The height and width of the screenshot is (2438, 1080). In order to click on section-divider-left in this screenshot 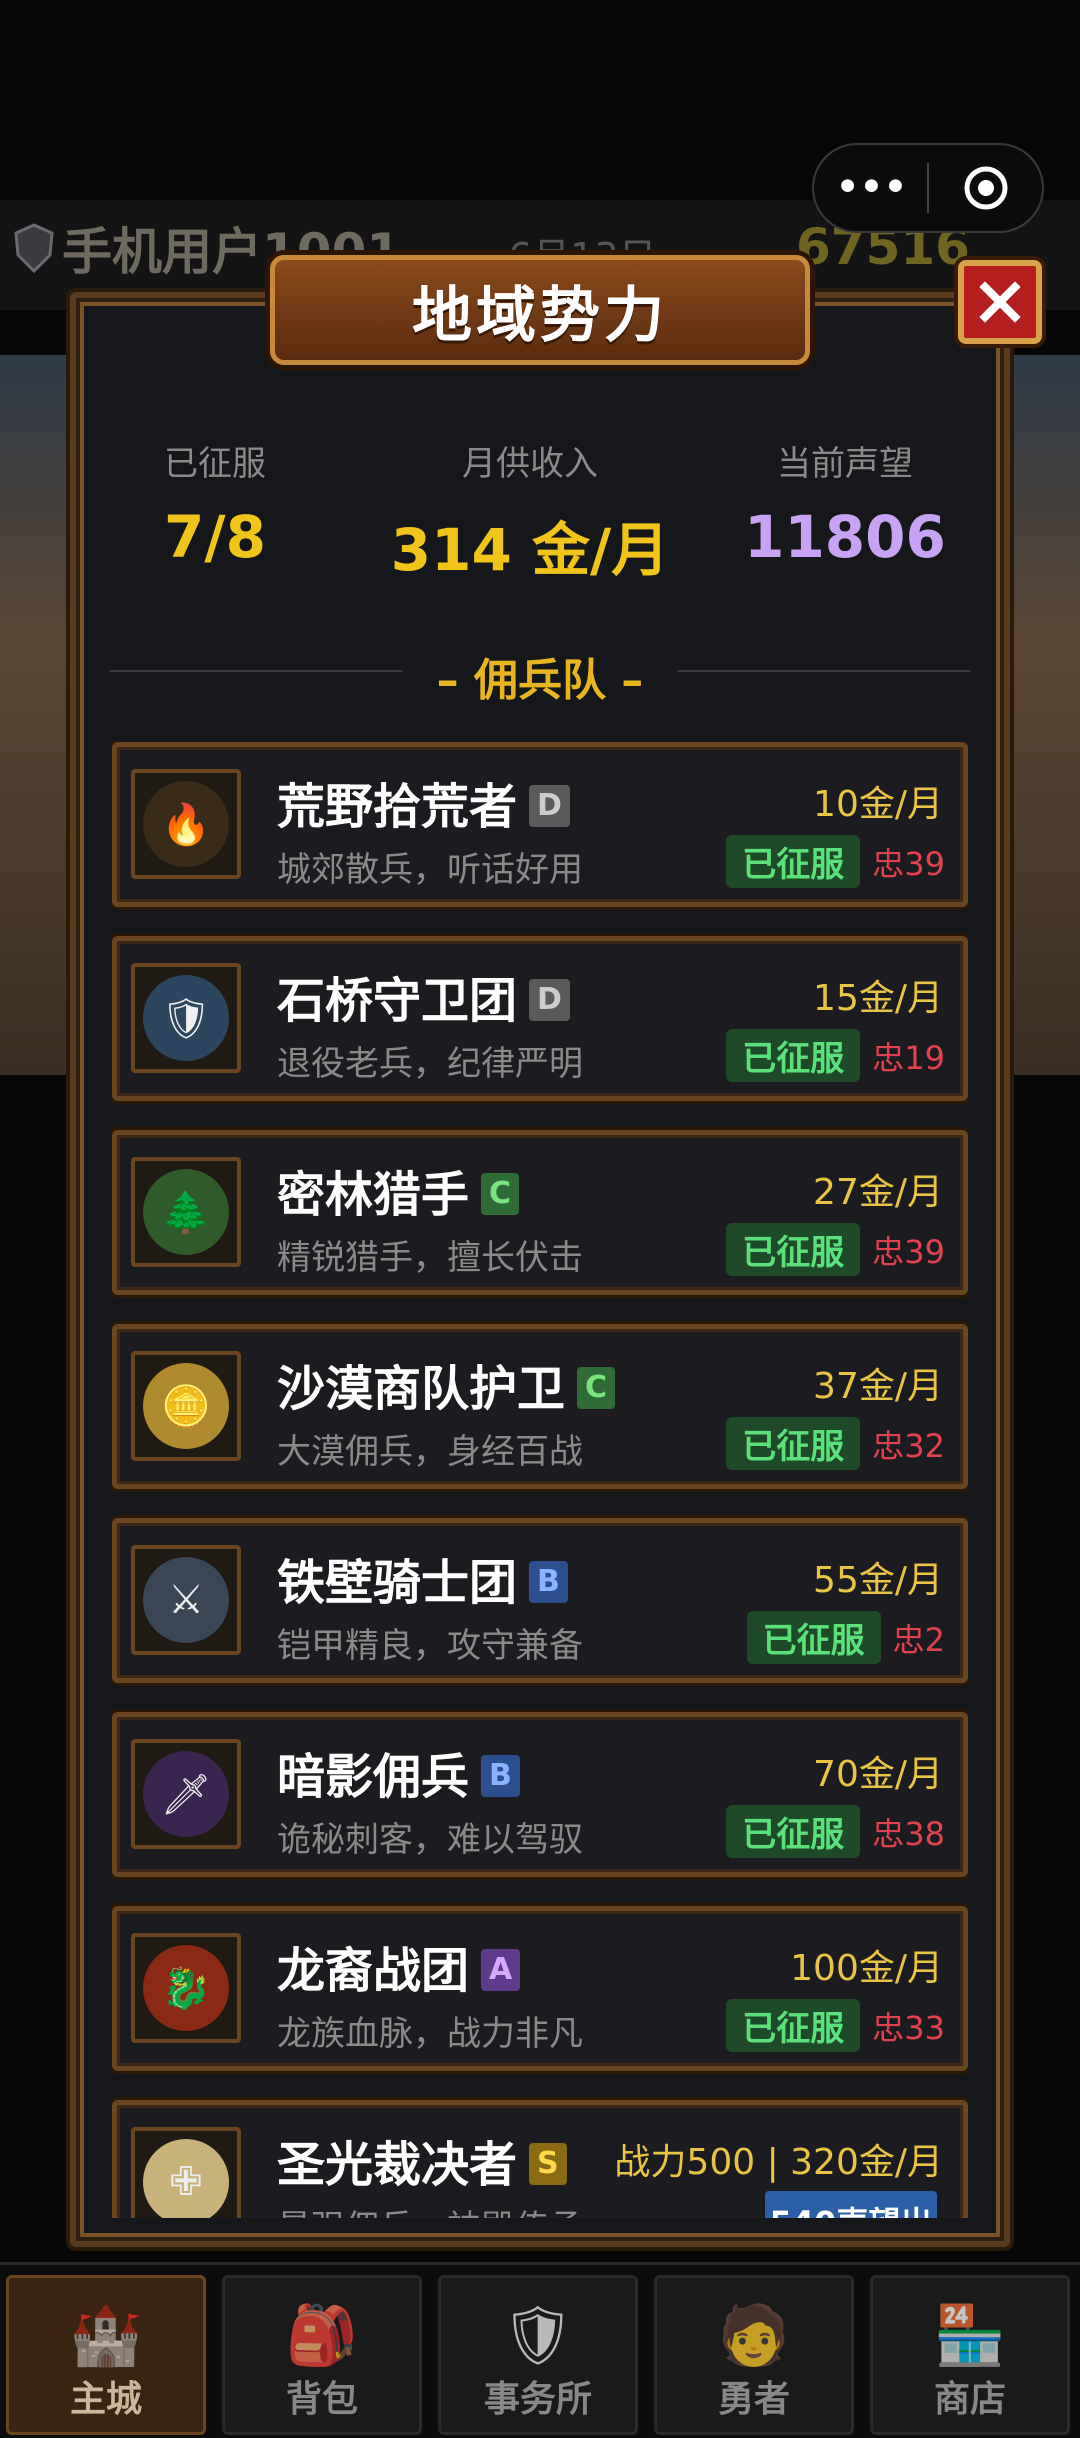, I will do `click(256, 671)`.